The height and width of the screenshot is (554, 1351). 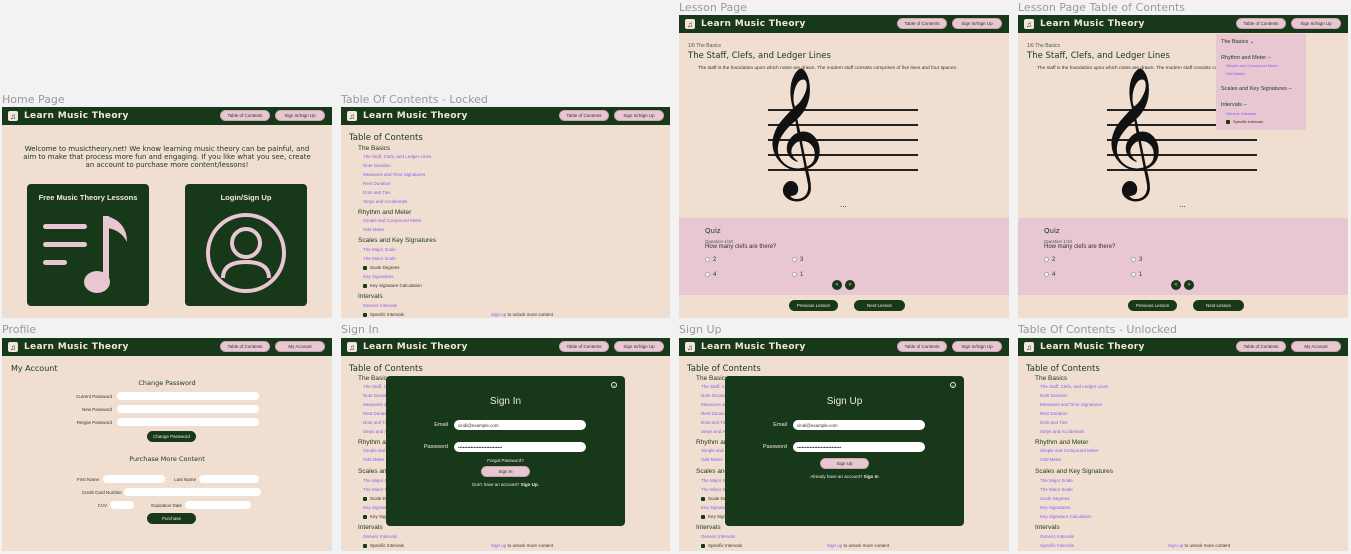 What do you see at coordinates (134, 479) in the screenshot?
I see `first-name-input` at bounding box center [134, 479].